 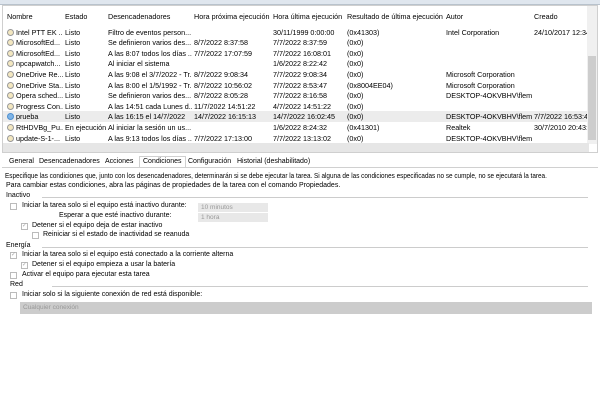 I want to click on group-red: Red, so click(x=16, y=284).